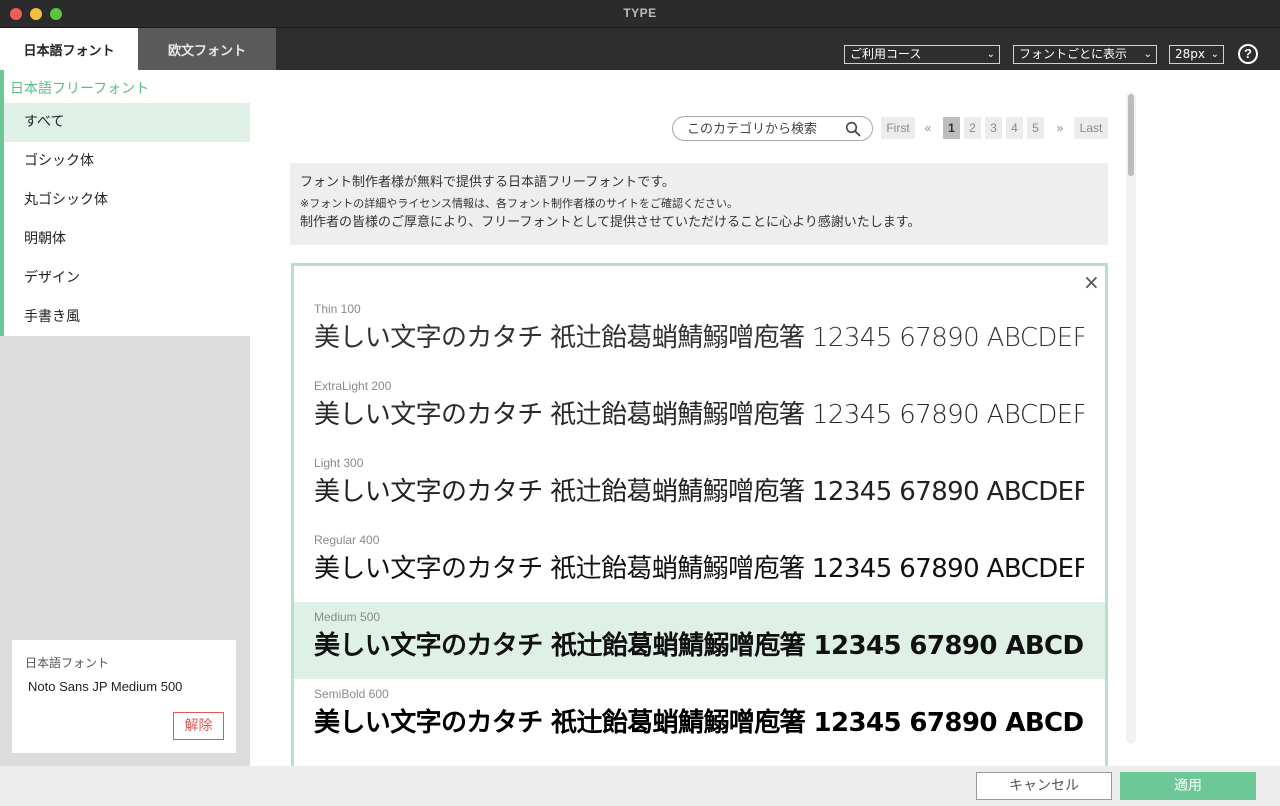 The height and width of the screenshot is (806, 1280). Describe the element at coordinates (353, 386) in the screenshot. I see `weight-label: ExtraLight 200` at that location.